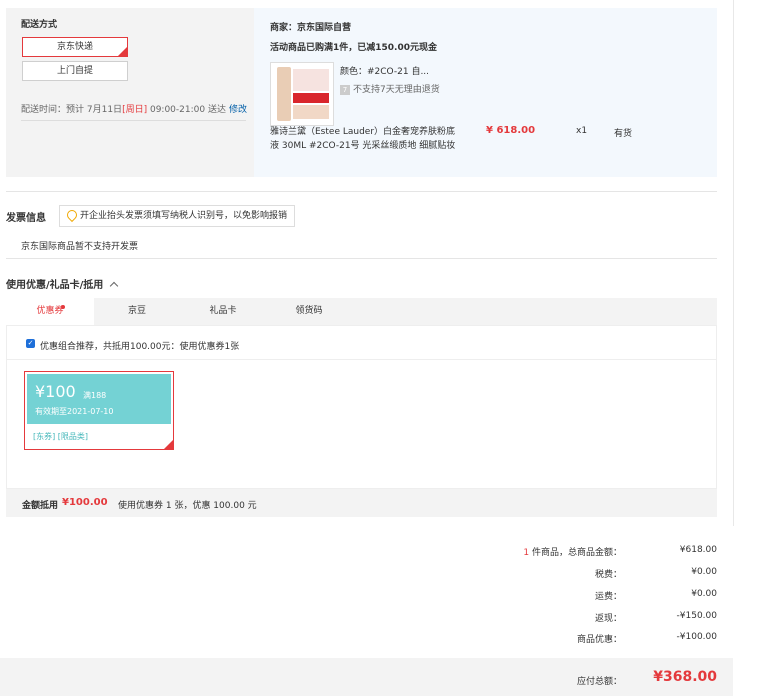 The width and height of the screenshot is (770, 696). Describe the element at coordinates (704, 572) in the screenshot. I see `tax-value: ¥0.00` at that location.